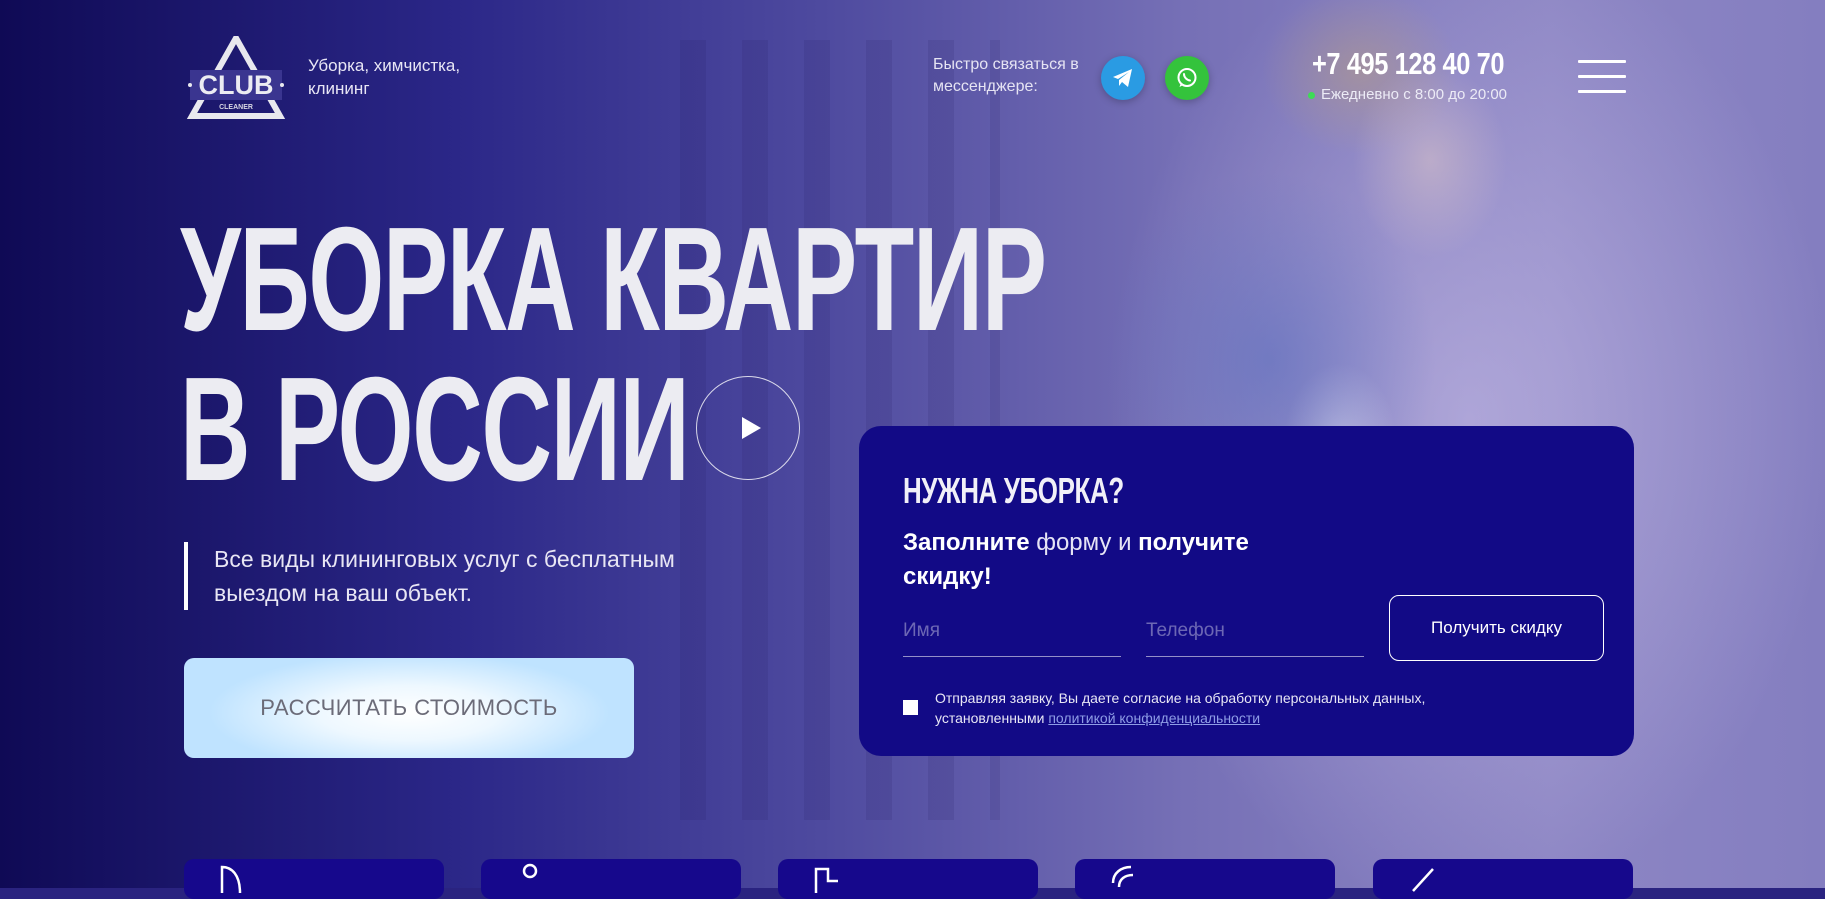 The image size is (1825, 899). I want to click on logo: CLUB CLEANER, so click(236, 76).